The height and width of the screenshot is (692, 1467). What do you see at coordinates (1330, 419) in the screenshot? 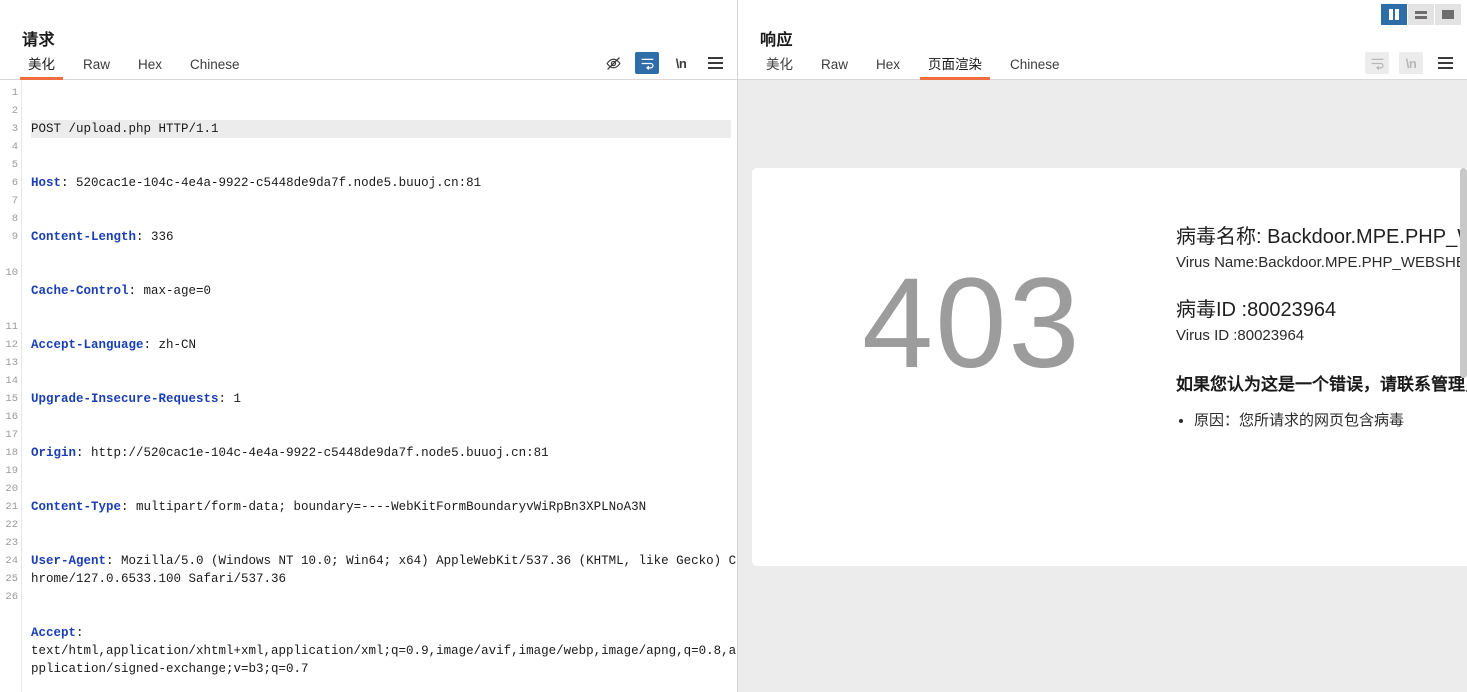
I see `reason-item: 原因：您所请求的网页包含病毒` at bounding box center [1330, 419].